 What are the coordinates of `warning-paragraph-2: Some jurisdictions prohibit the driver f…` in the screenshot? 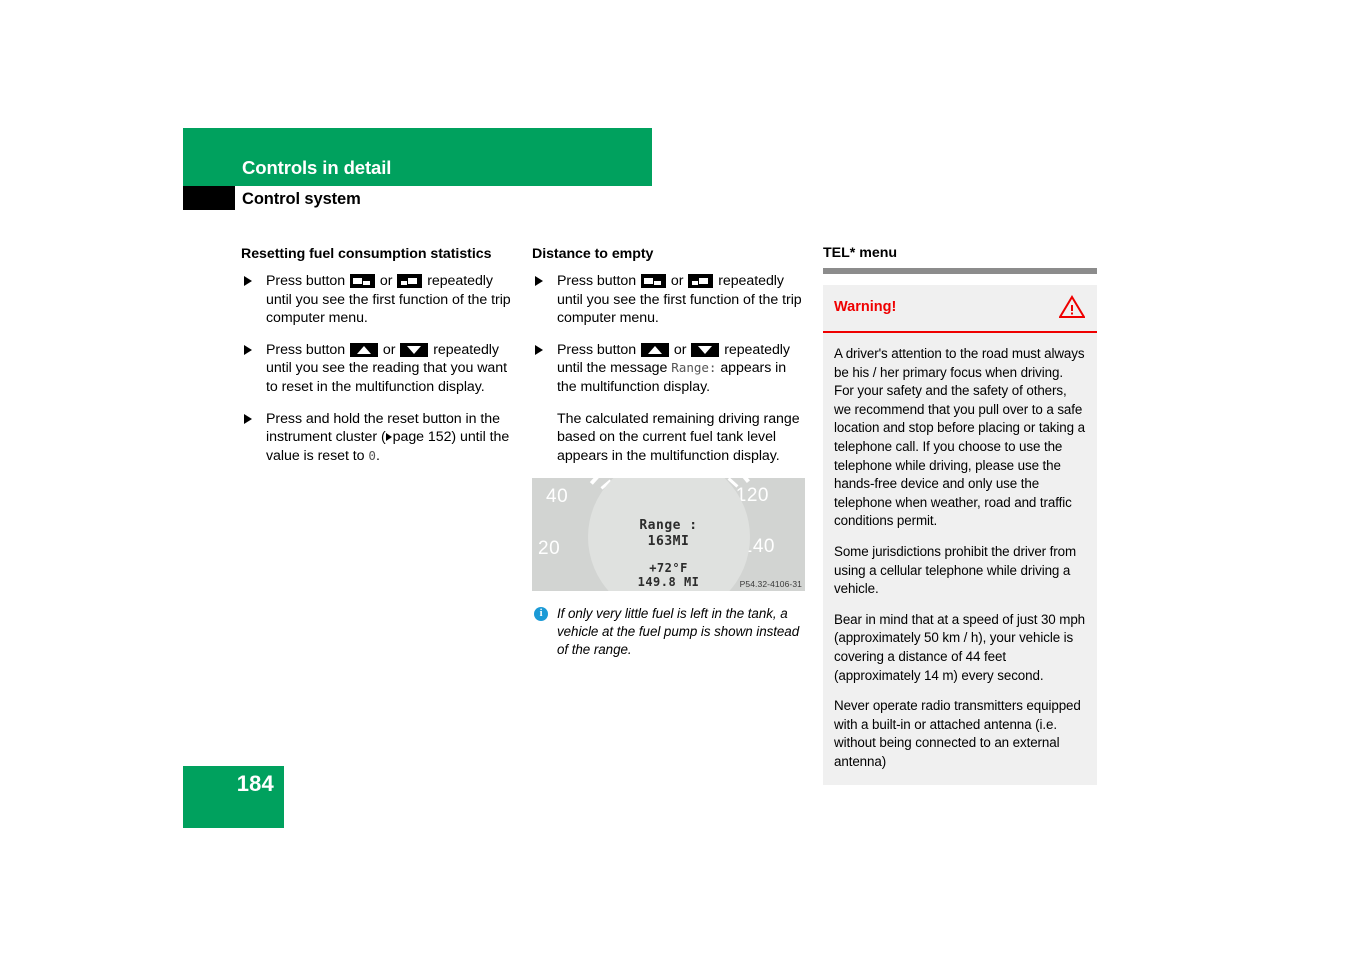 It's located at (955, 570).